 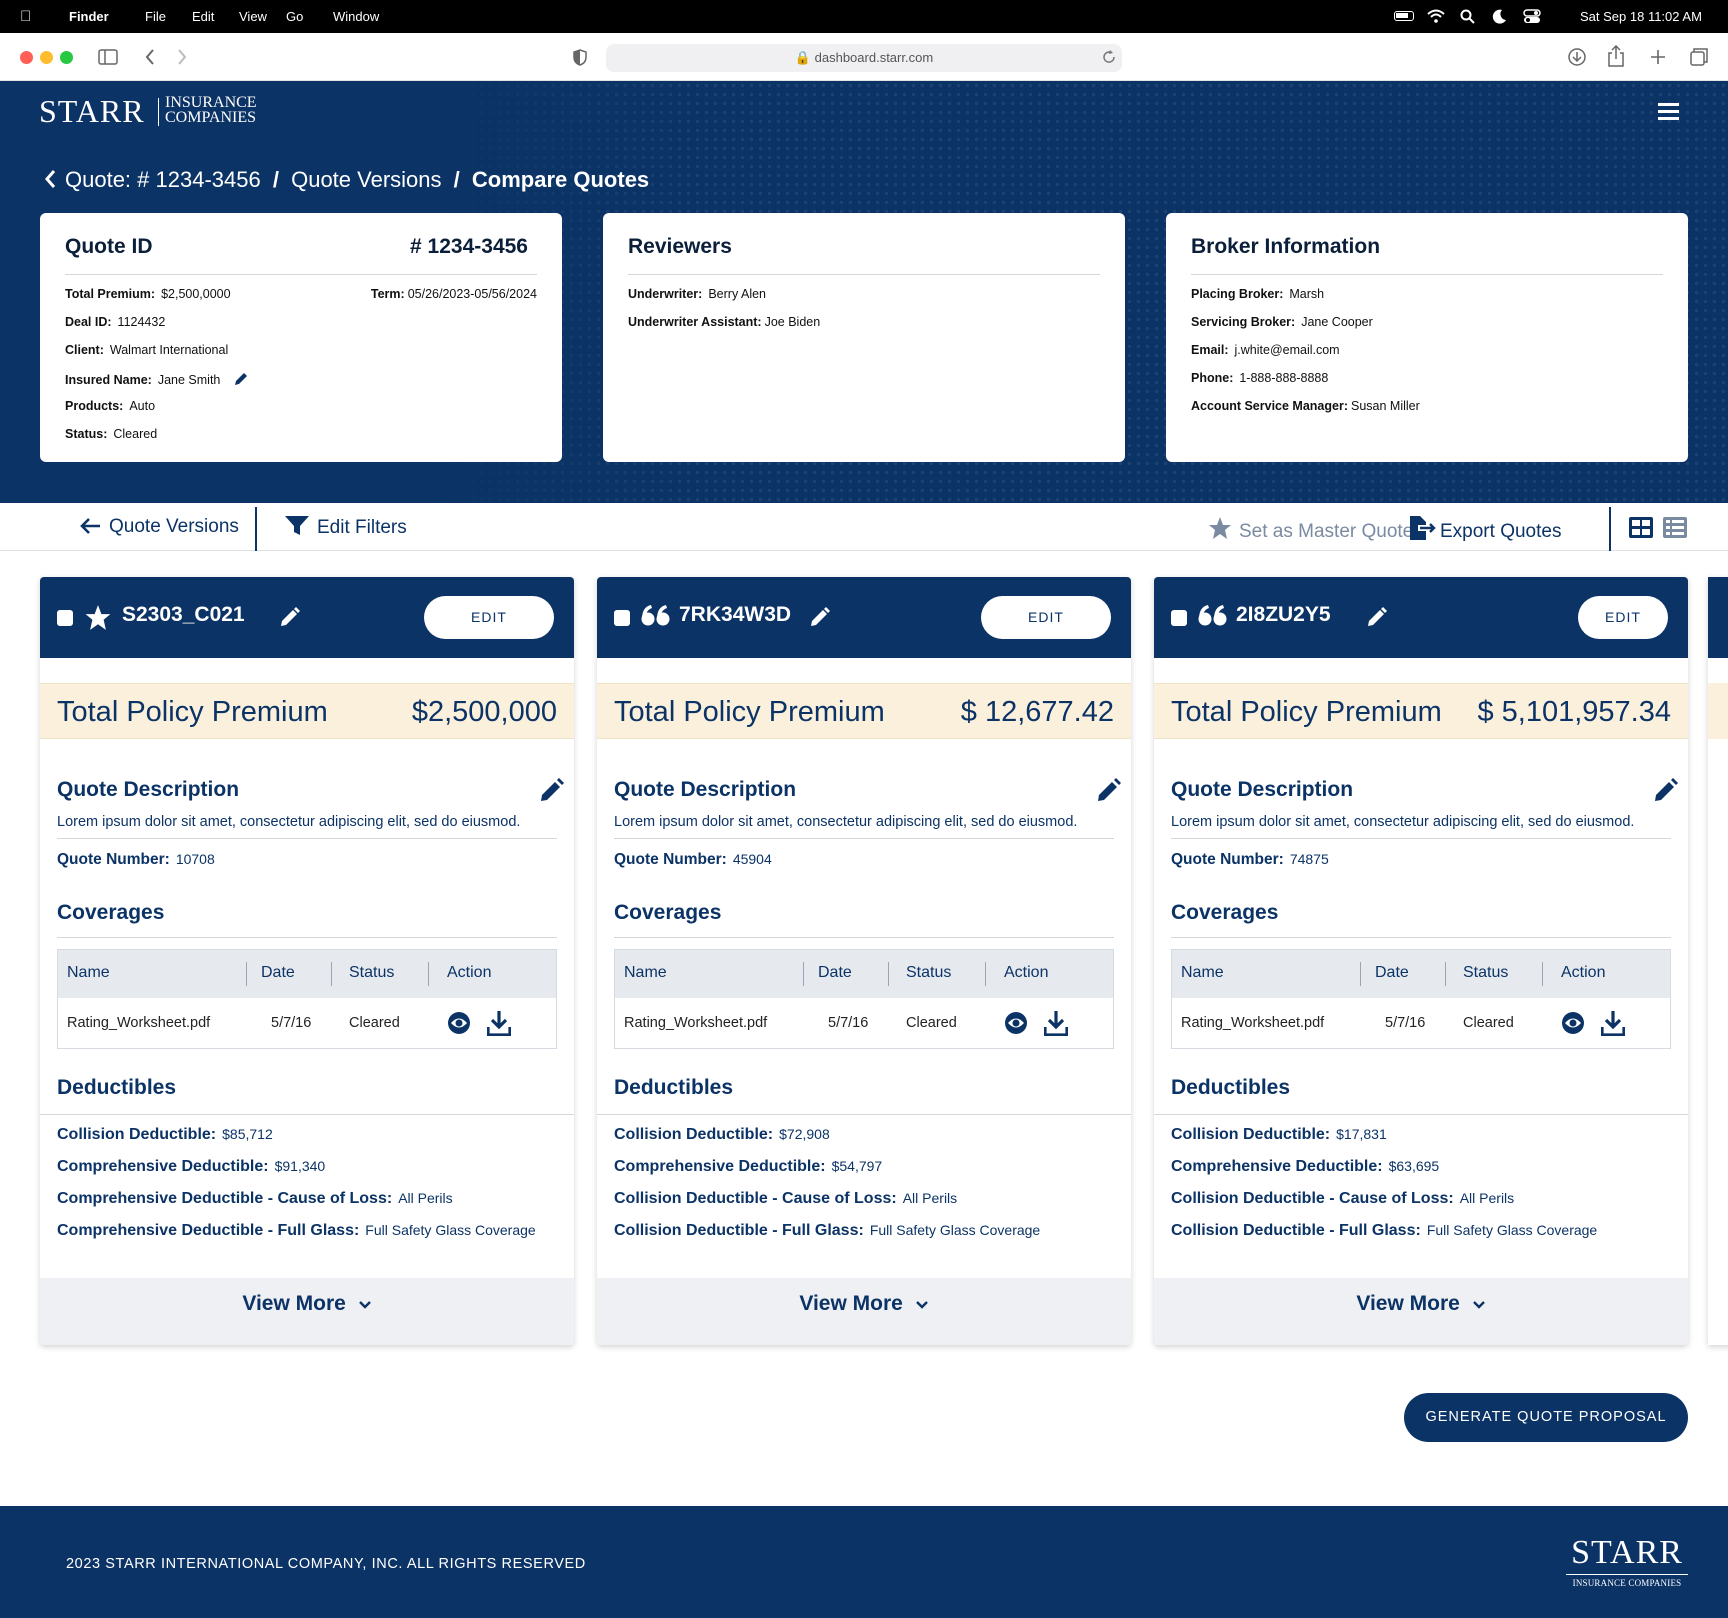 What do you see at coordinates (163, 179) in the screenshot?
I see `breadcrumb-quote: Quote: # 1234-3456` at bounding box center [163, 179].